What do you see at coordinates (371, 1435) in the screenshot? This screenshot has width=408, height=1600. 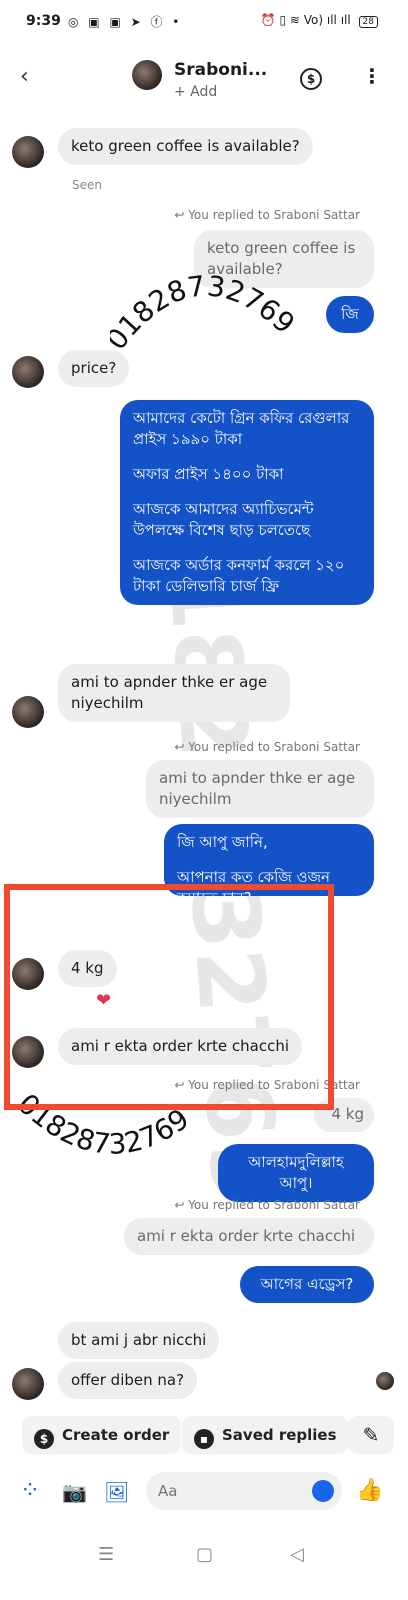 I see `edit-pencil-icon: ✎` at bounding box center [371, 1435].